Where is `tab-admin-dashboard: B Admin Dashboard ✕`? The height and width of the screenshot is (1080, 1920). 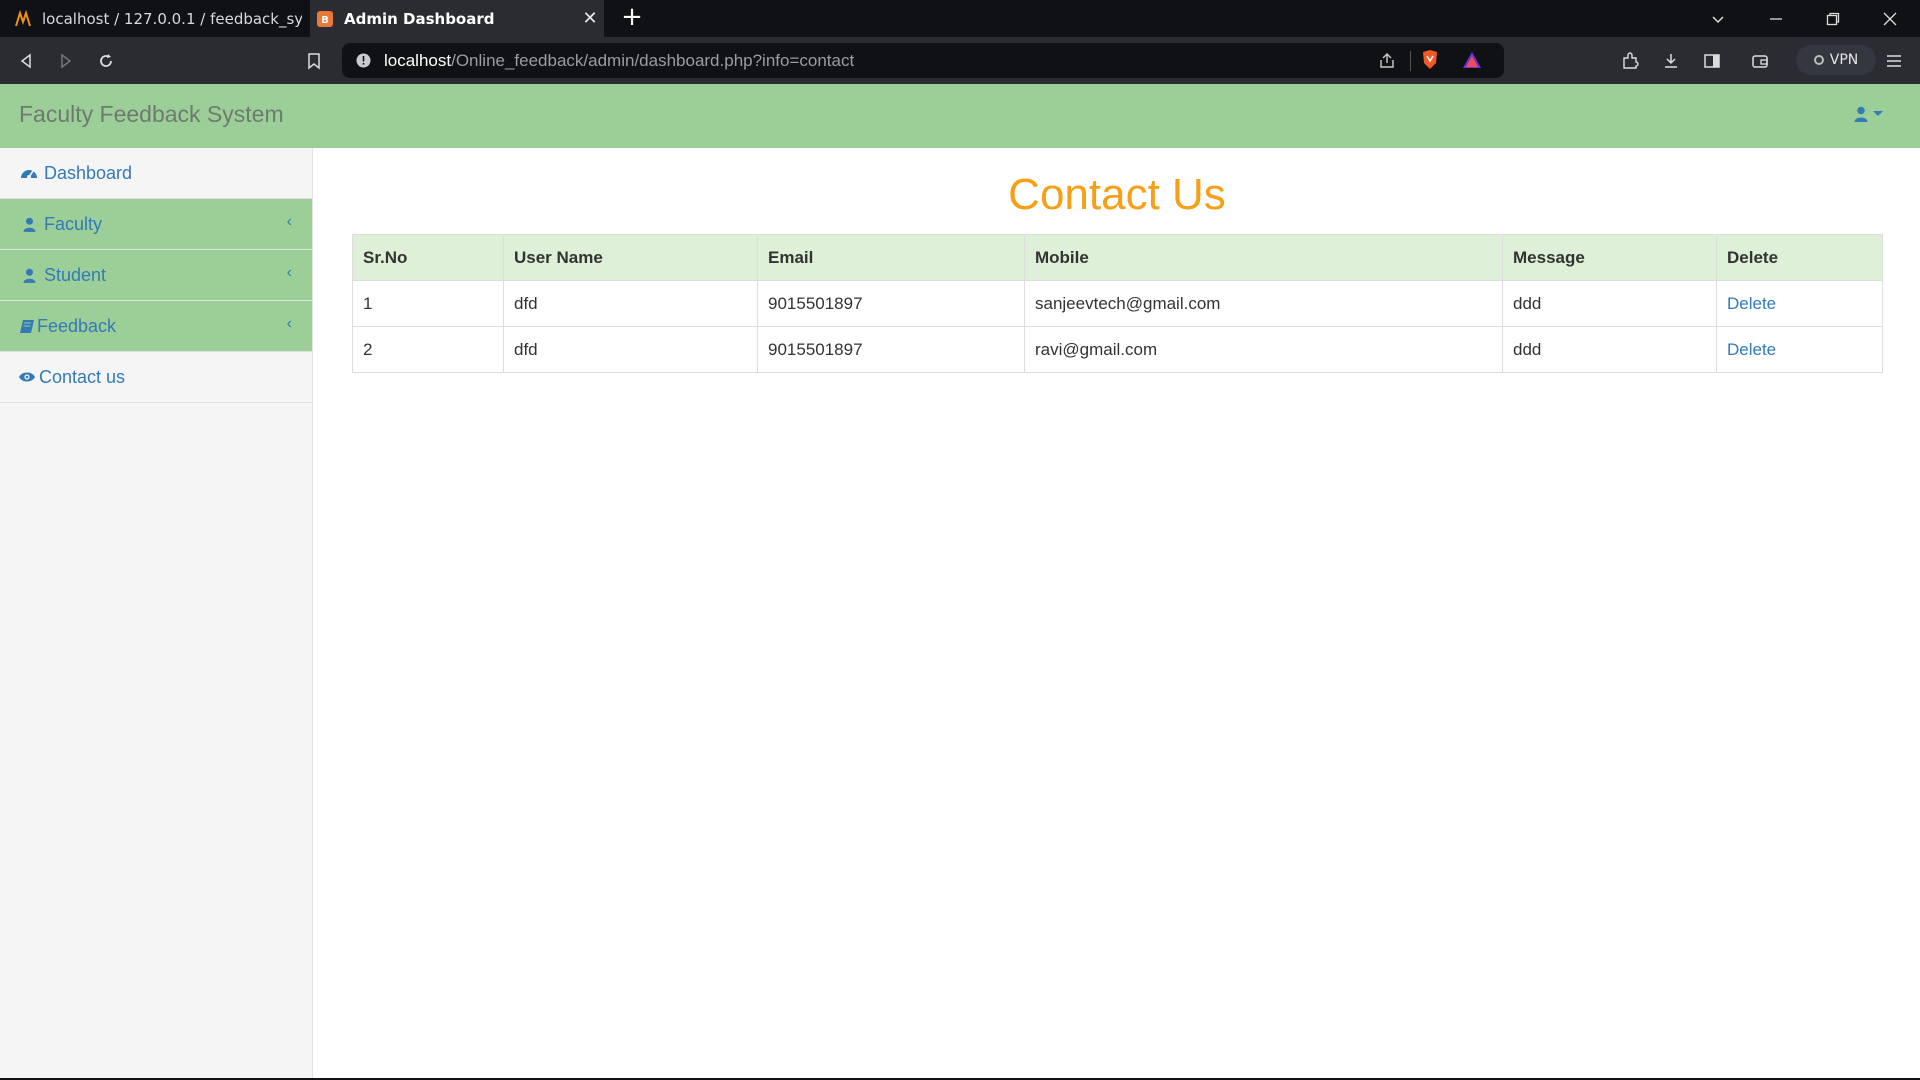 tab-admin-dashboard: B Admin Dashboard ✕ is located at coordinates (457, 18).